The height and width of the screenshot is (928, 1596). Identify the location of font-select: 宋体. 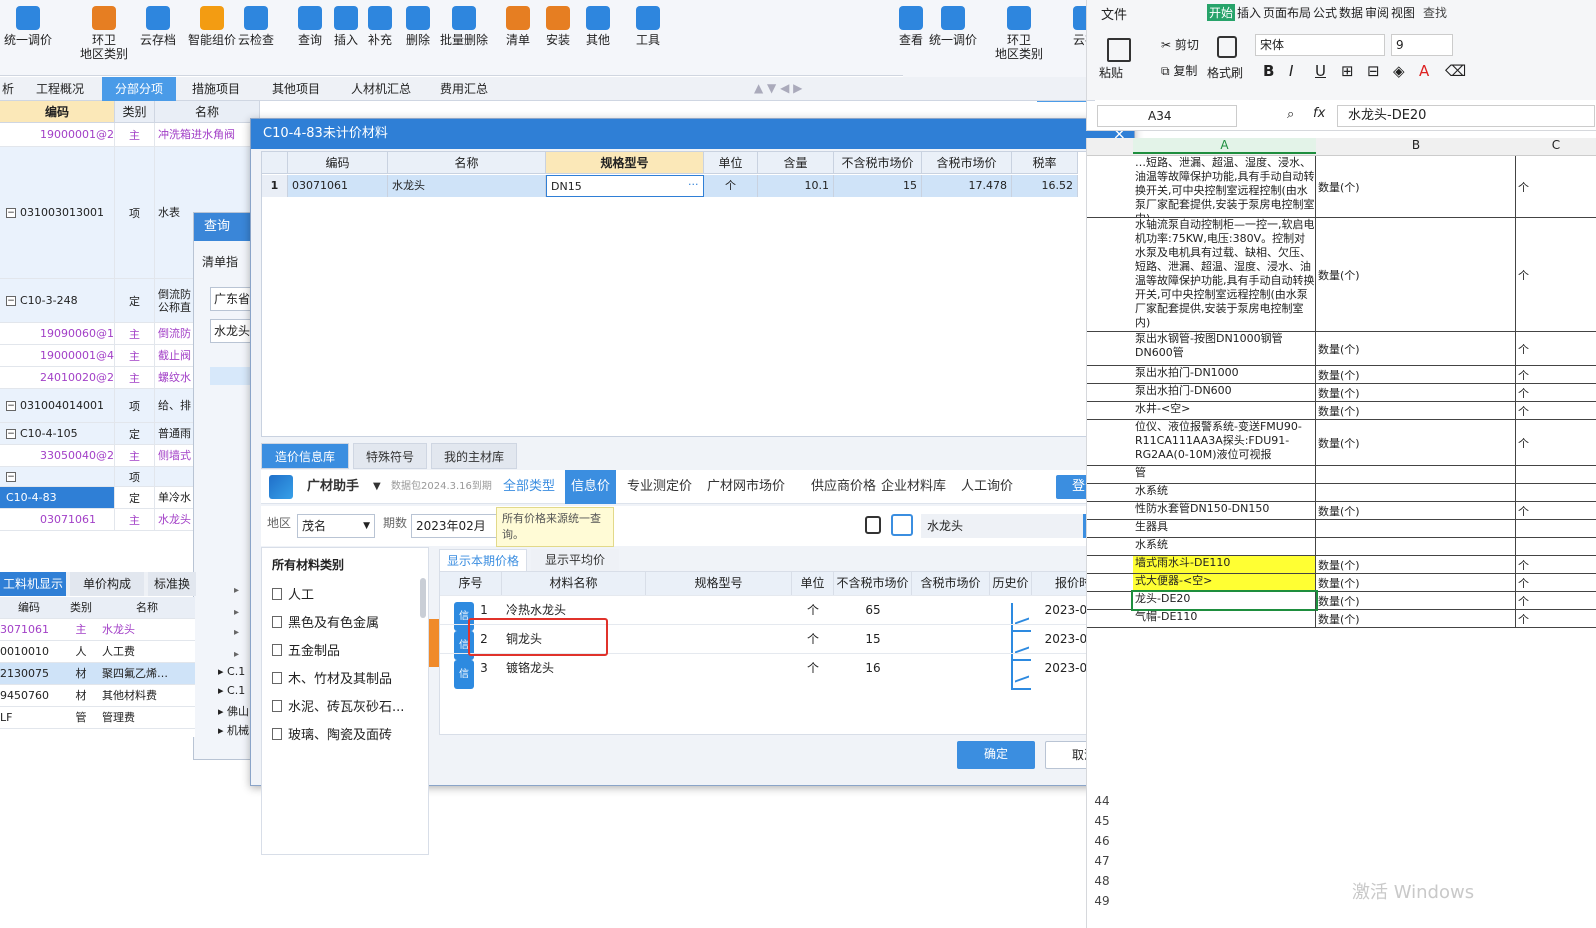
(1320, 45).